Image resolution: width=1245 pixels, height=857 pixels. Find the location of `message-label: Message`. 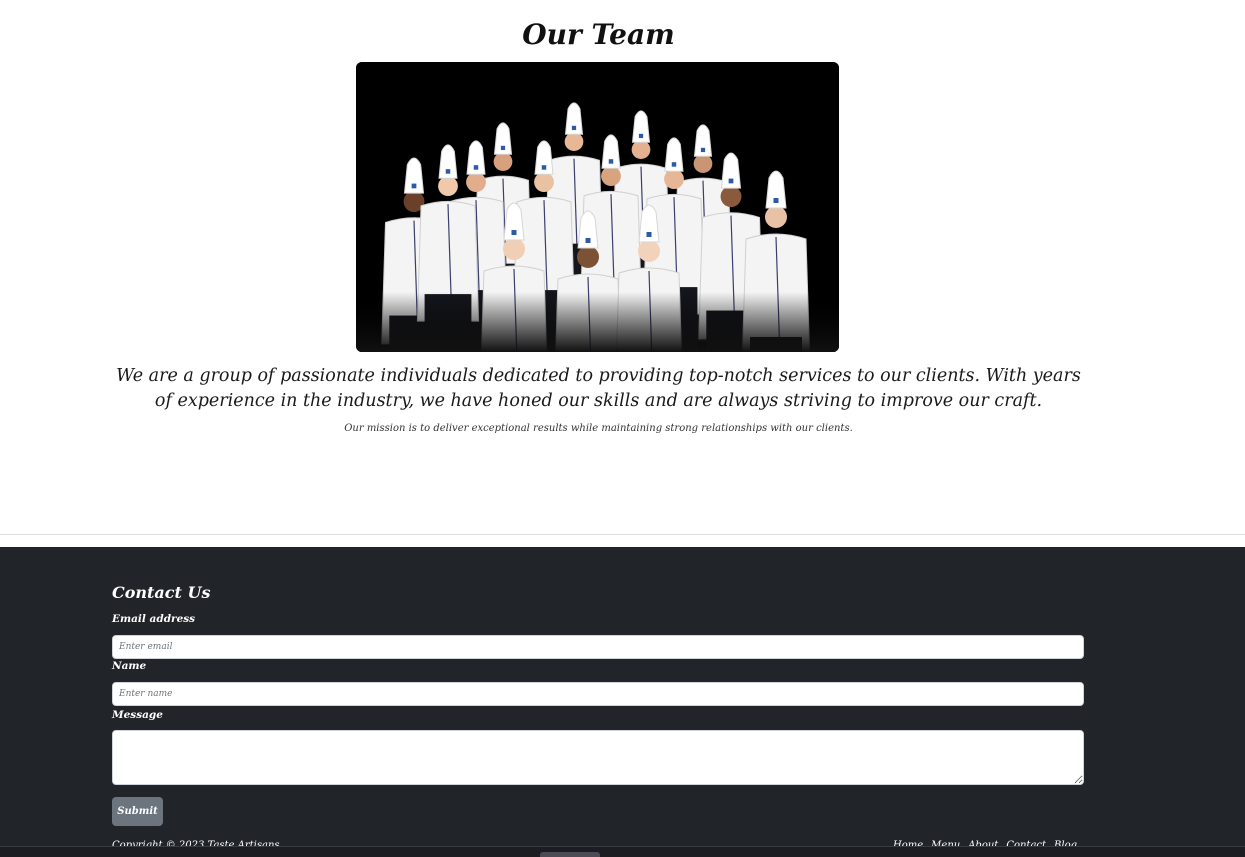

message-label: Message is located at coordinates (137, 715).